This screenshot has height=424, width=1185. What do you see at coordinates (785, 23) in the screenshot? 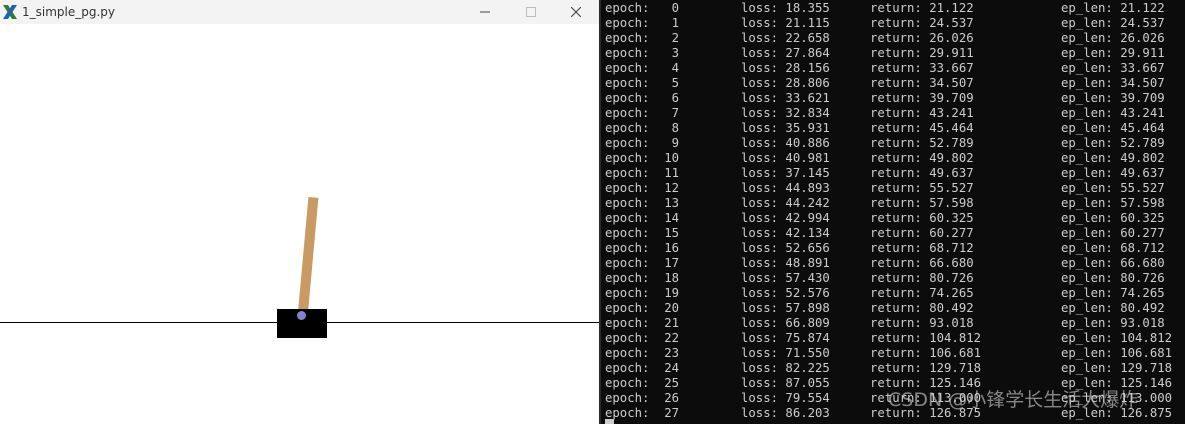
I see `loss-field: loss: 21.115` at bounding box center [785, 23].